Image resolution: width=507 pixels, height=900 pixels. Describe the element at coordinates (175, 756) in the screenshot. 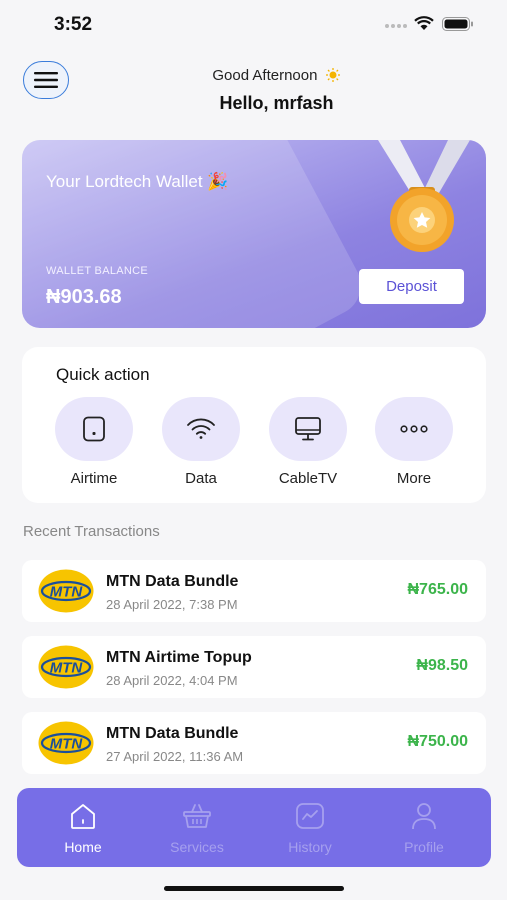

I see `transaction-date: 27 April 2022, 11:36 AM` at that location.